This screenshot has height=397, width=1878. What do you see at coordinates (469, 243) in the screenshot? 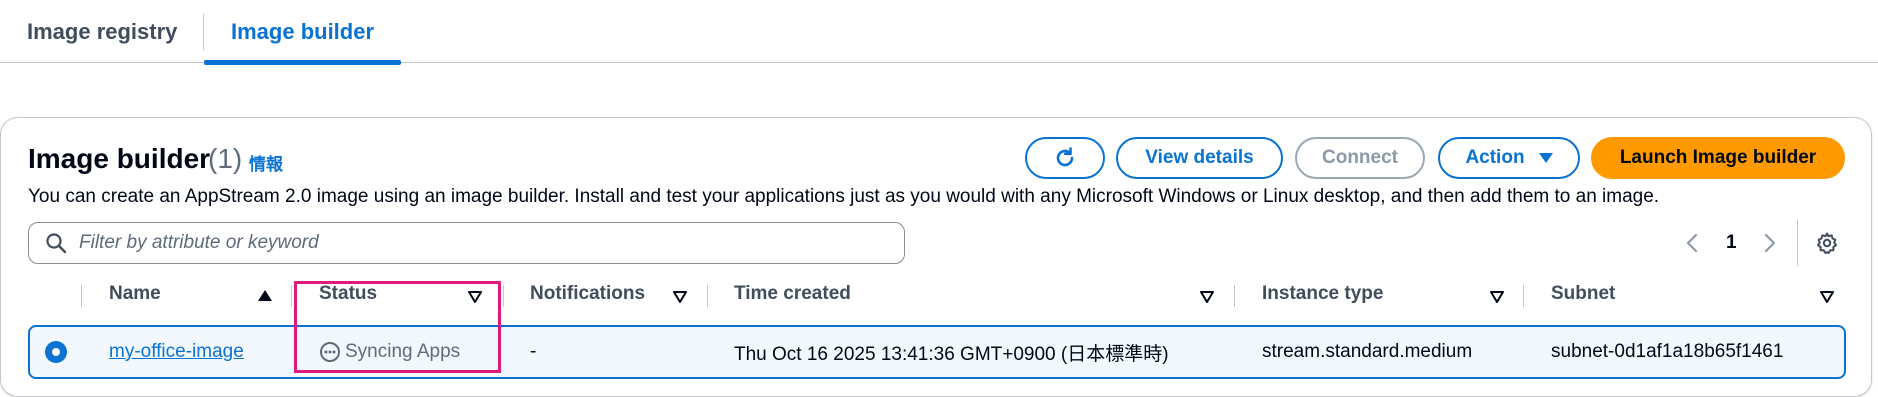
I see `filter-input` at bounding box center [469, 243].